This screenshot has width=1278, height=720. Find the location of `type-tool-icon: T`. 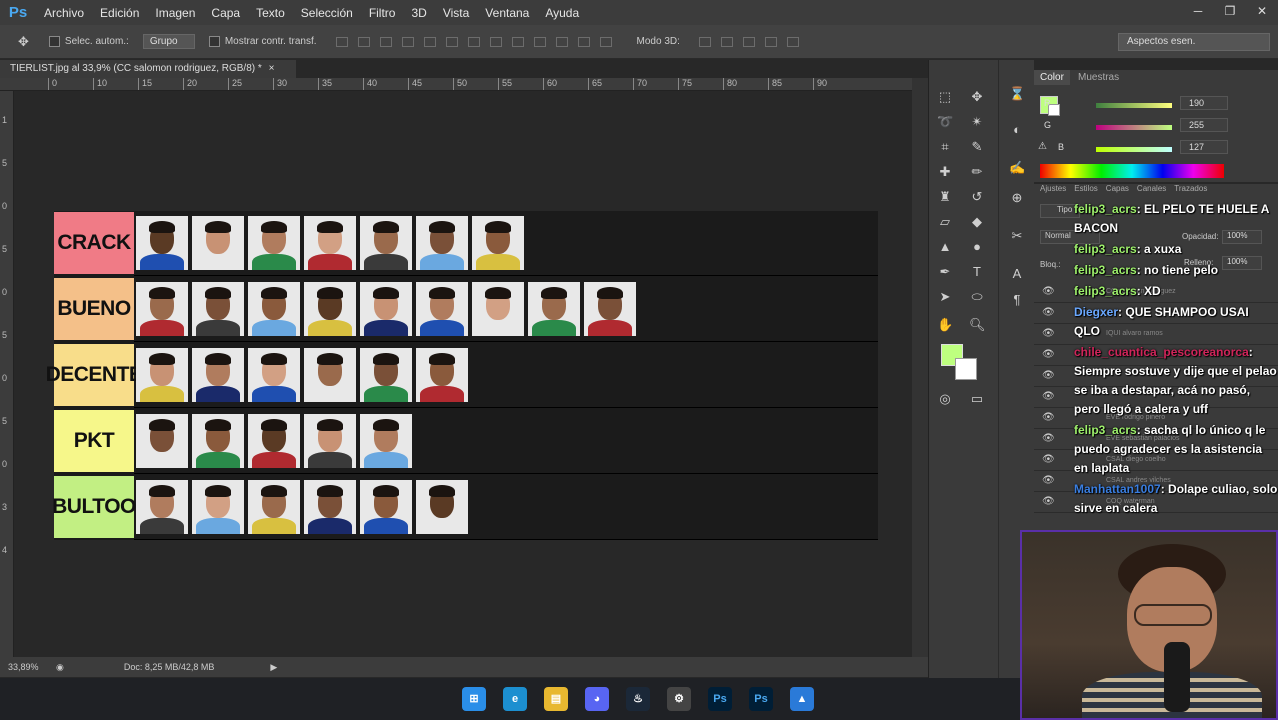

type-tool-icon: T is located at coordinates (977, 272).